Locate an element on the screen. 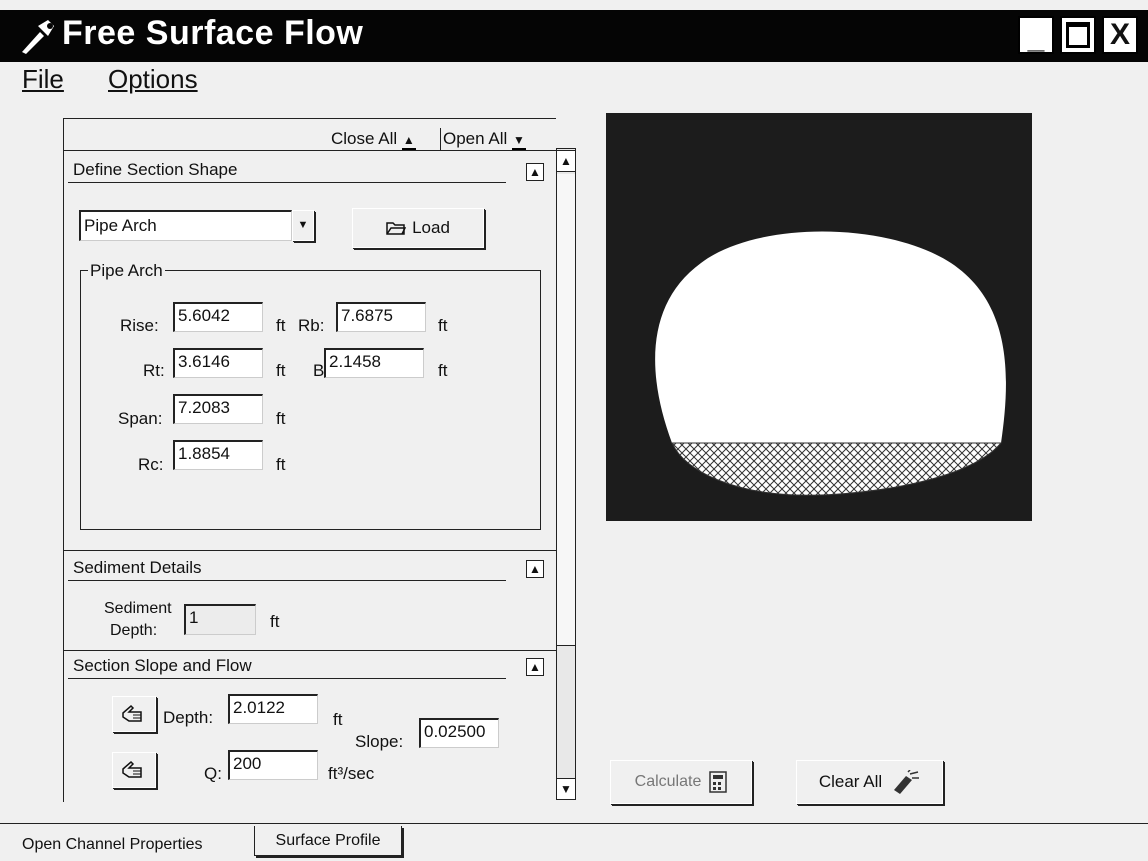 The height and width of the screenshot is (861, 1148). tab-open-channel-properties: Open Channel Properties is located at coordinates (112, 845).